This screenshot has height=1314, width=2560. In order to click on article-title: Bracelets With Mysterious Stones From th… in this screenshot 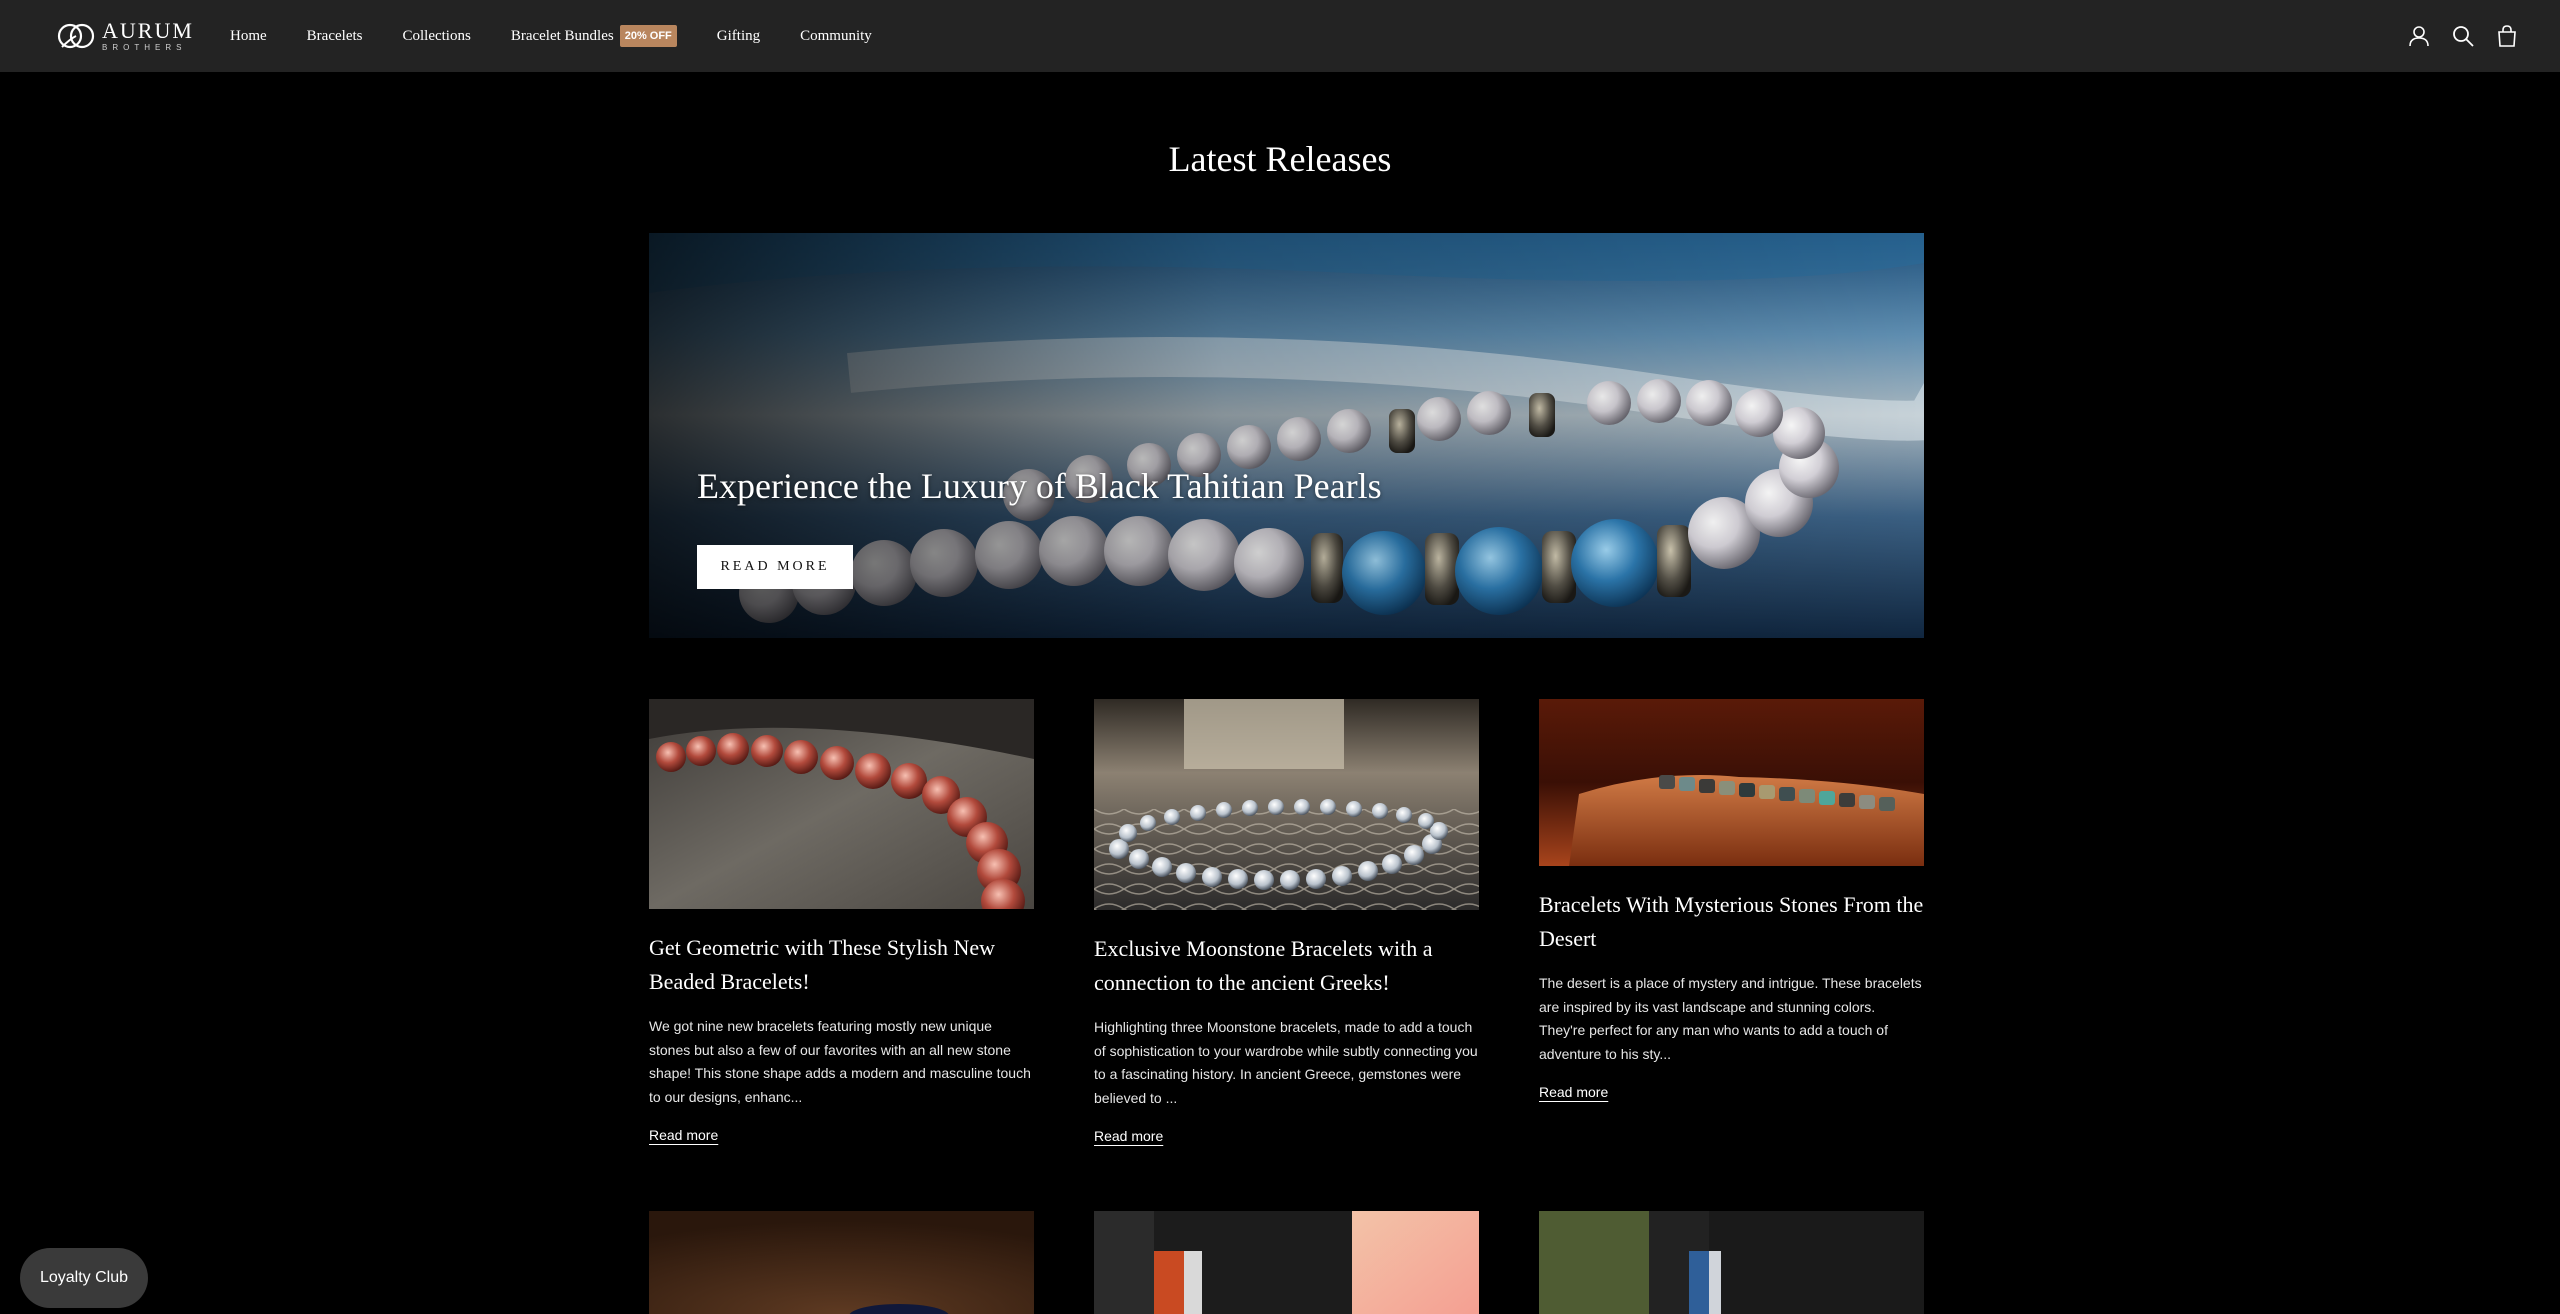, I will do `click(1731, 922)`.